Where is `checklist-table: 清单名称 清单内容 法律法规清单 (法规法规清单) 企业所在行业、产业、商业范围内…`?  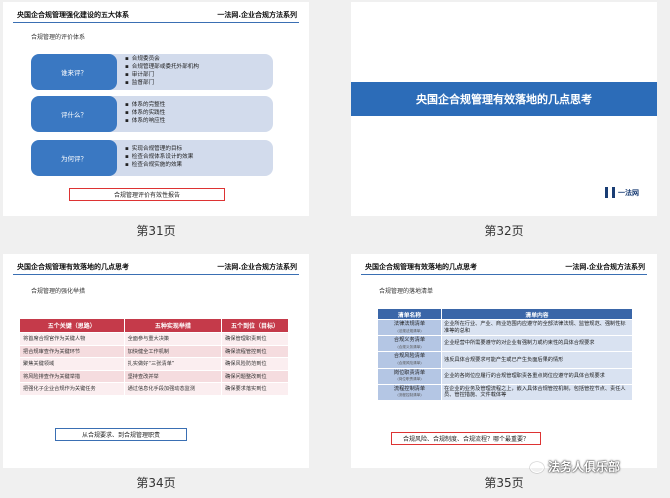 checklist-table: 清单名称 清单内容 法律法规清单 (法规法规清单) 企业所在行业、产业、商业范围内… is located at coordinates (505, 354).